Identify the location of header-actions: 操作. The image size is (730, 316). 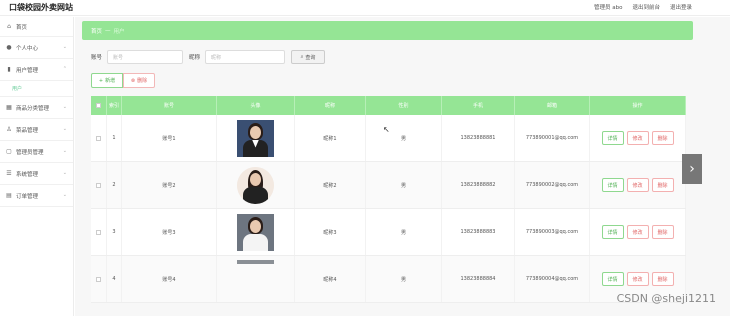
(638, 105).